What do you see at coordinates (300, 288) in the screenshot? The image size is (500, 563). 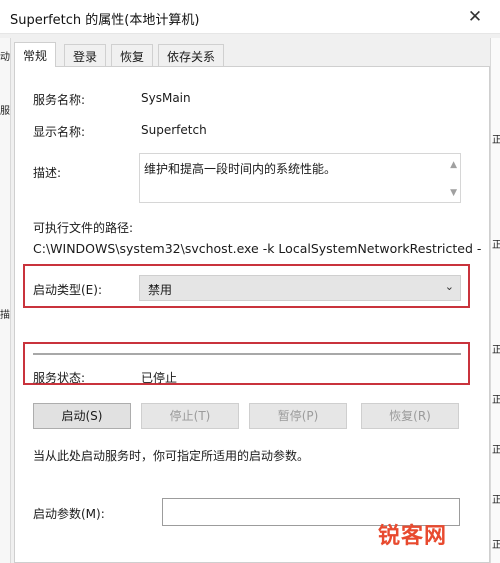 I see `startup-type-select: 禁用 ⌄` at bounding box center [300, 288].